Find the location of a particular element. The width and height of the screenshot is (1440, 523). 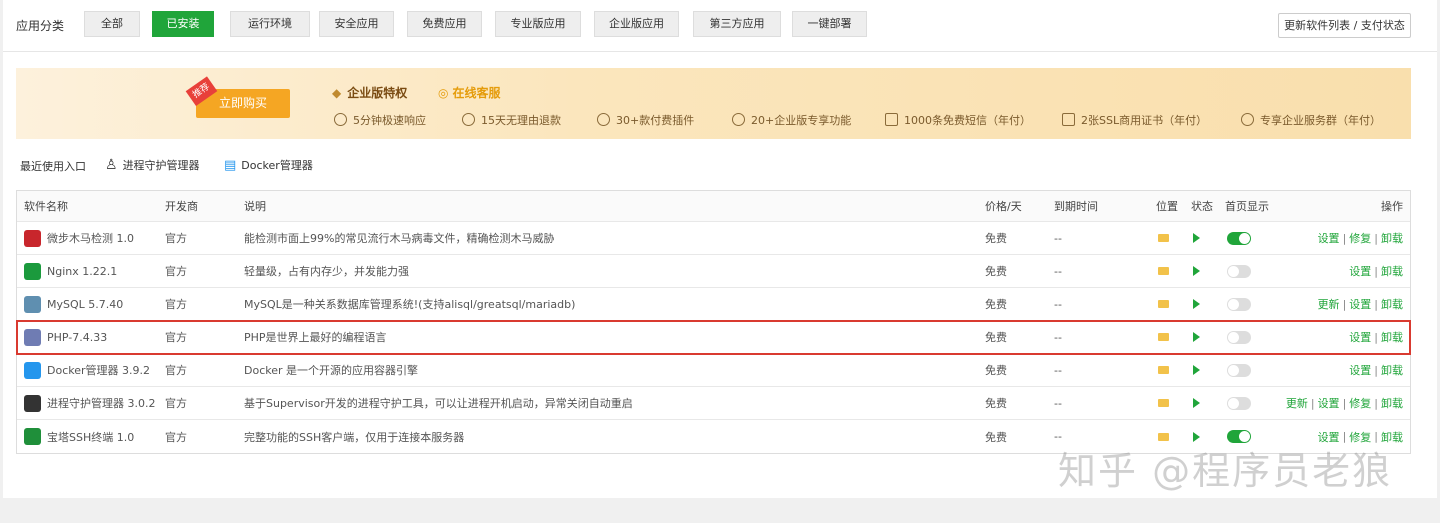

software-name: MySQL 5.7.40 is located at coordinates (73, 304).